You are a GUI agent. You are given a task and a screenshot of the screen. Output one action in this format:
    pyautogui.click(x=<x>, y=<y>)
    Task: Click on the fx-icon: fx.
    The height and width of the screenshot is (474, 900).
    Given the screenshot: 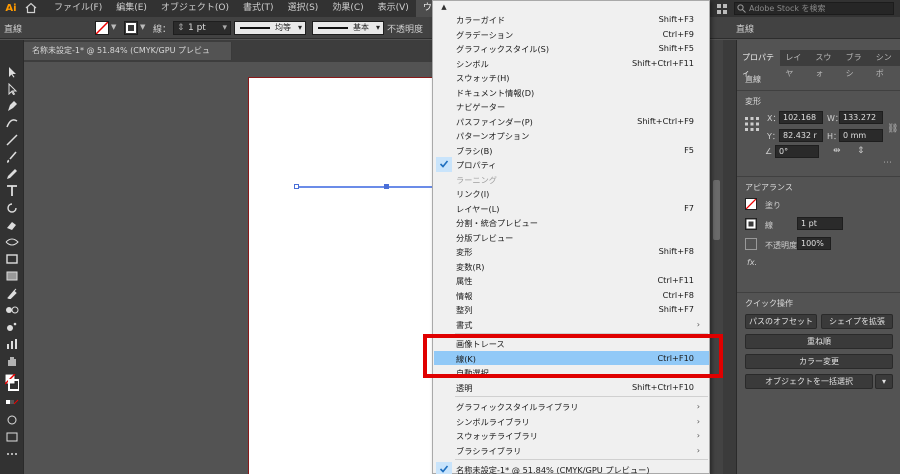 What is the action you would take?
    pyautogui.click(x=752, y=262)
    